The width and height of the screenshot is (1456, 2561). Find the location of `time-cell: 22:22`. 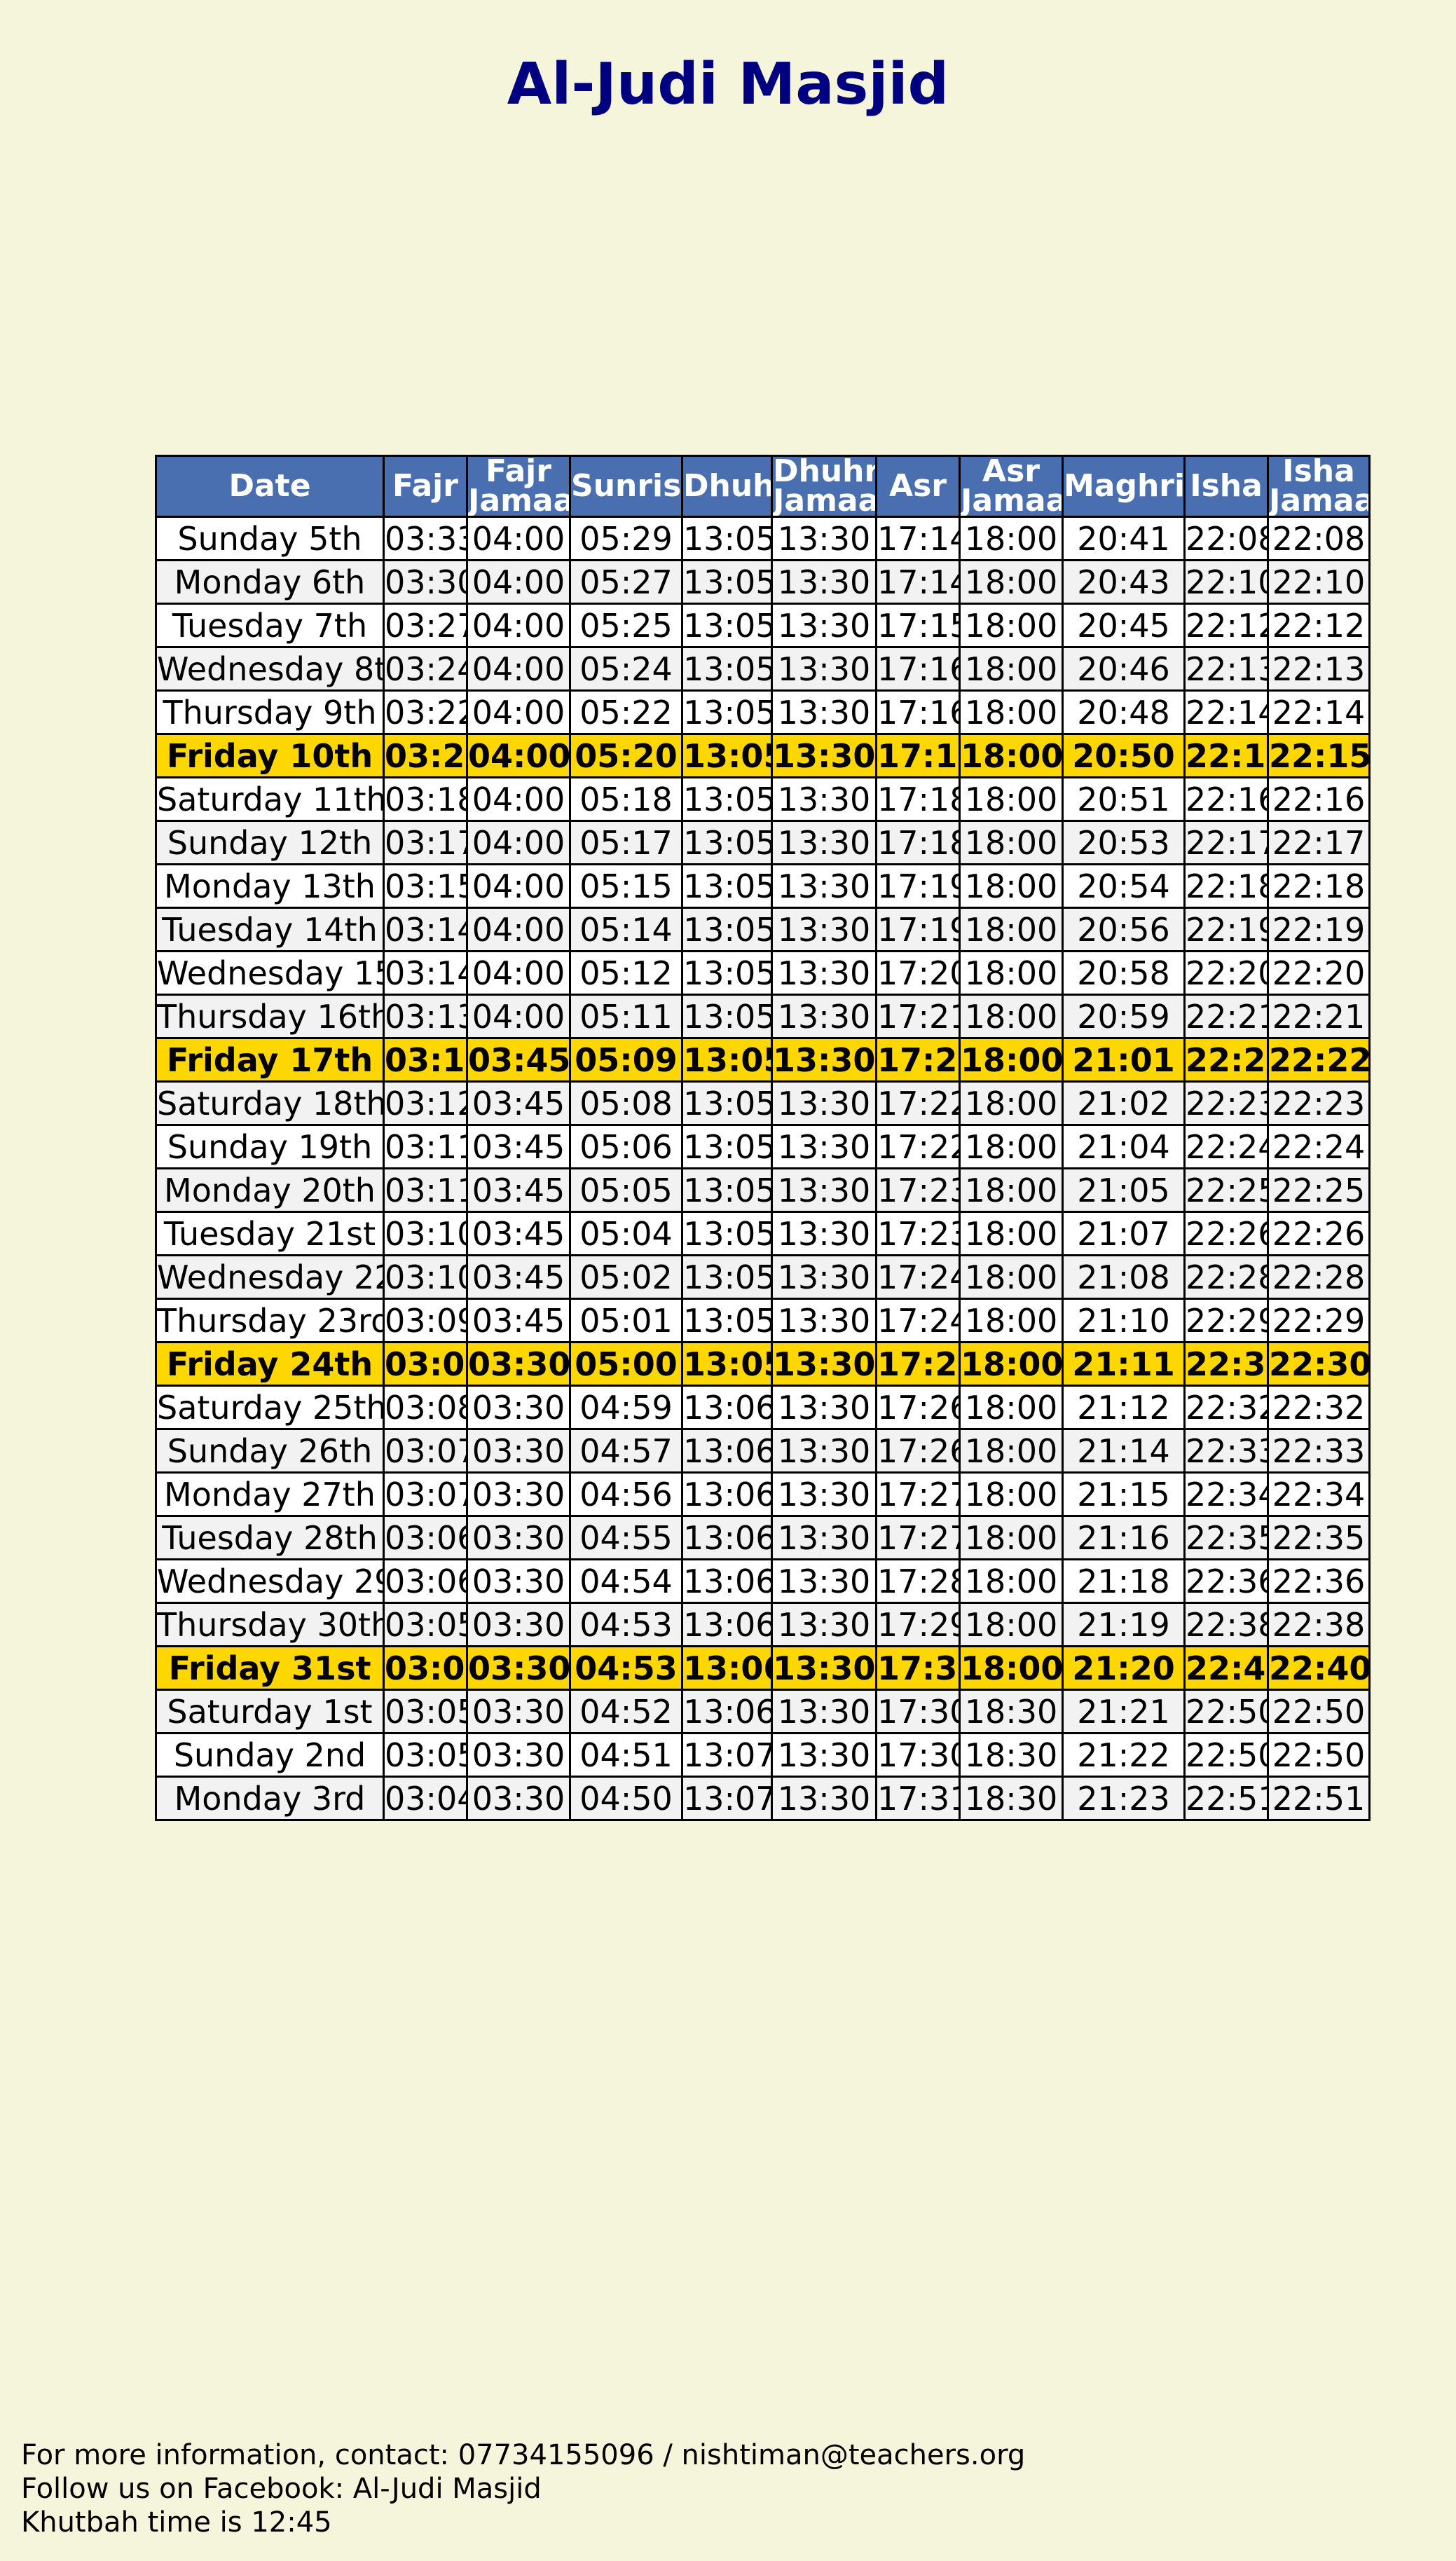

time-cell: 22:22 is located at coordinates (1226, 1060).